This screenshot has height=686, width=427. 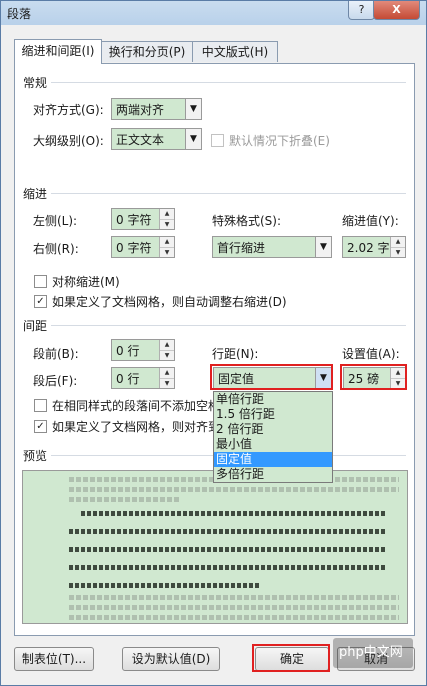 What do you see at coordinates (273, 429) in the screenshot?
I see `dropdown-option: 2 倍行距` at bounding box center [273, 429].